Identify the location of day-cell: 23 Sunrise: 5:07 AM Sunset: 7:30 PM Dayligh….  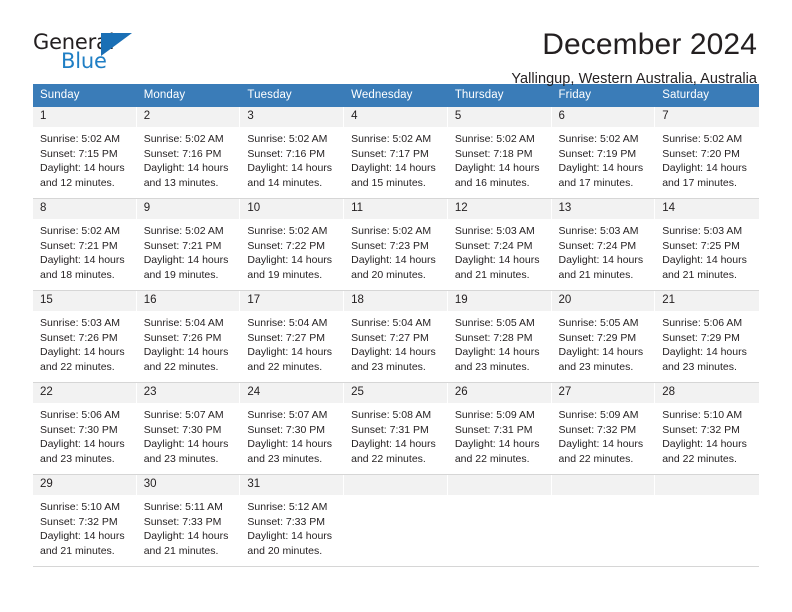
(188, 428).